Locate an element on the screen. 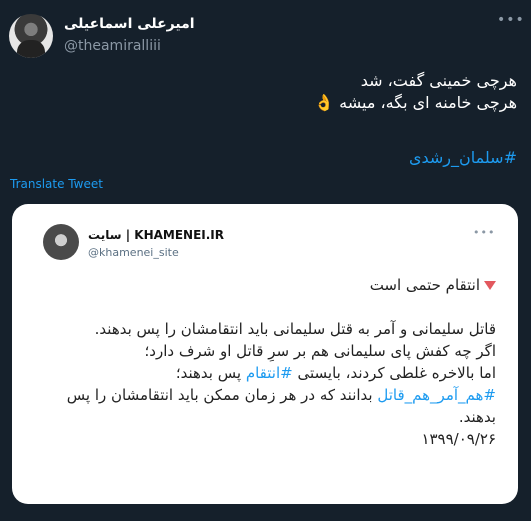  alert-triangle-icon is located at coordinates (490, 285).